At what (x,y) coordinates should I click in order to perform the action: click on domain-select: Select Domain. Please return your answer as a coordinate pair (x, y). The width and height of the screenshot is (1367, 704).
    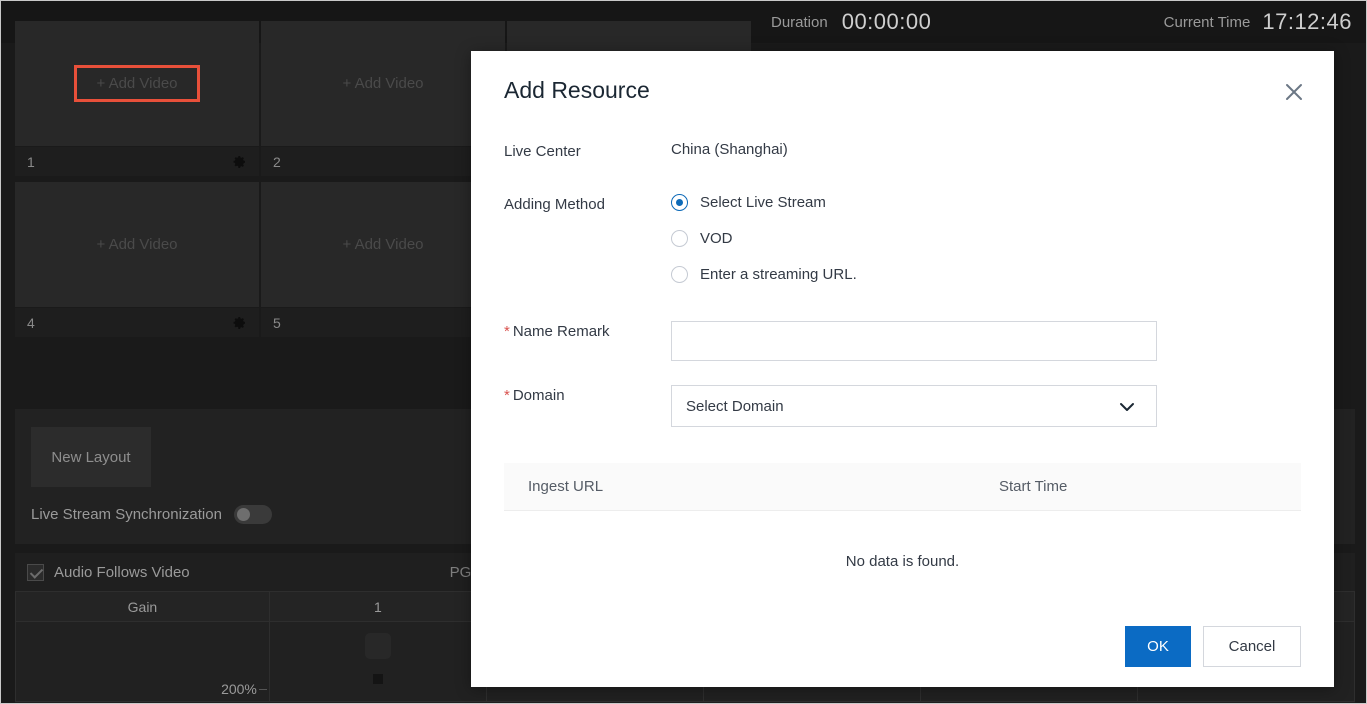
    Looking at the image, I should click on (914, 406).